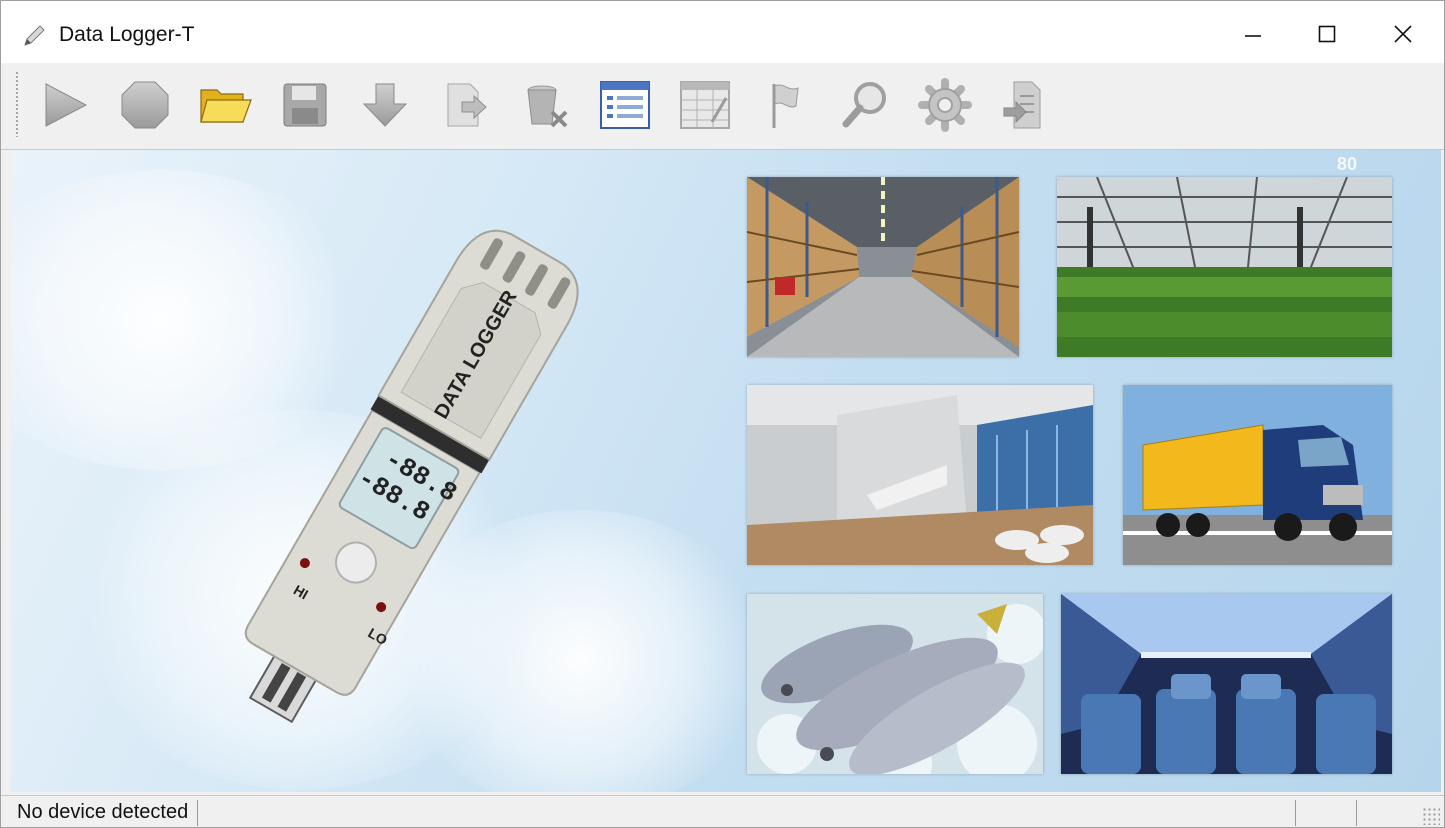 This screenshot has height=828, width=1445. I want to click on report-import-icon, so click(1022, 105).